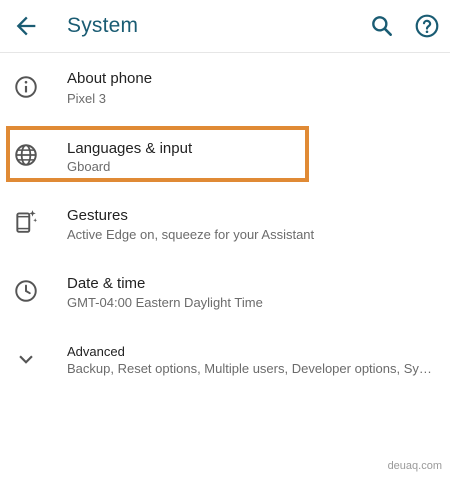  I want to click on settings-item-subtitle: Pixel 3, so click(87, 98).